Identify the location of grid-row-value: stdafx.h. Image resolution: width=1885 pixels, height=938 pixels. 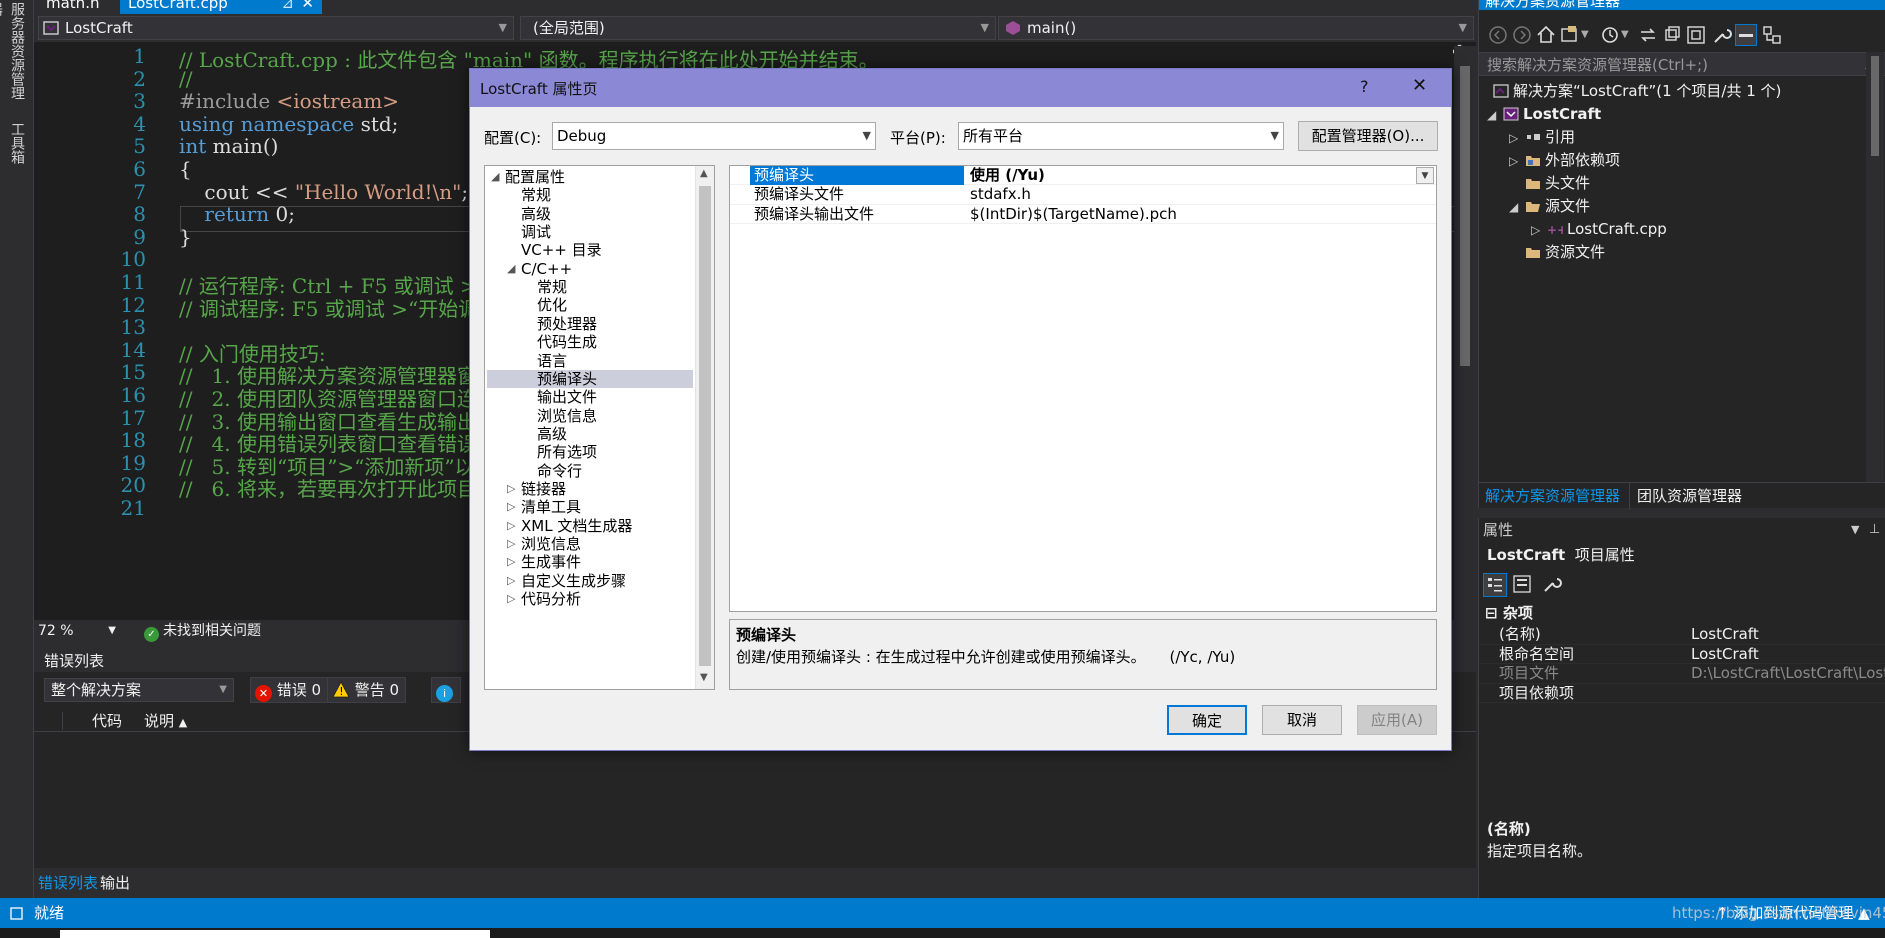
(1141, 194).